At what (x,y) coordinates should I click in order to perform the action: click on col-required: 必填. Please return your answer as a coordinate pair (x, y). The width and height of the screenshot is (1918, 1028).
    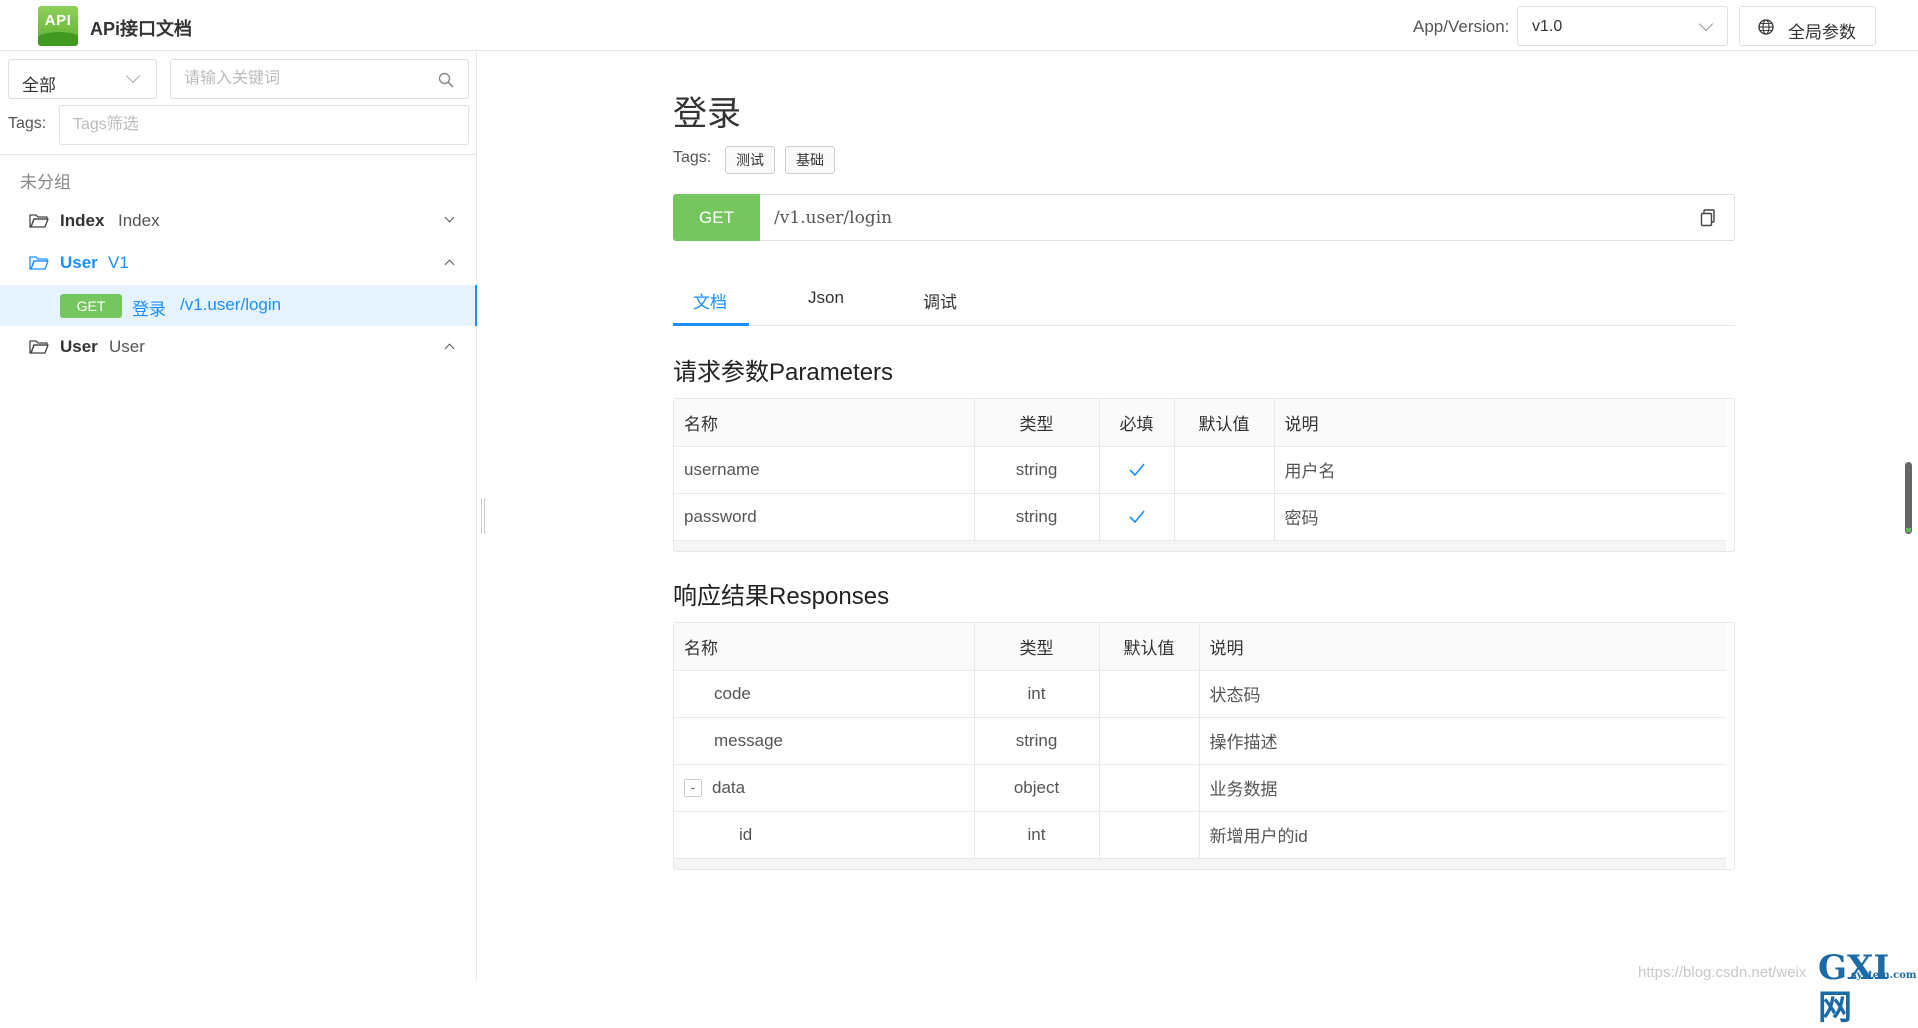
    Looking at the image, I should click on (1137, 423).